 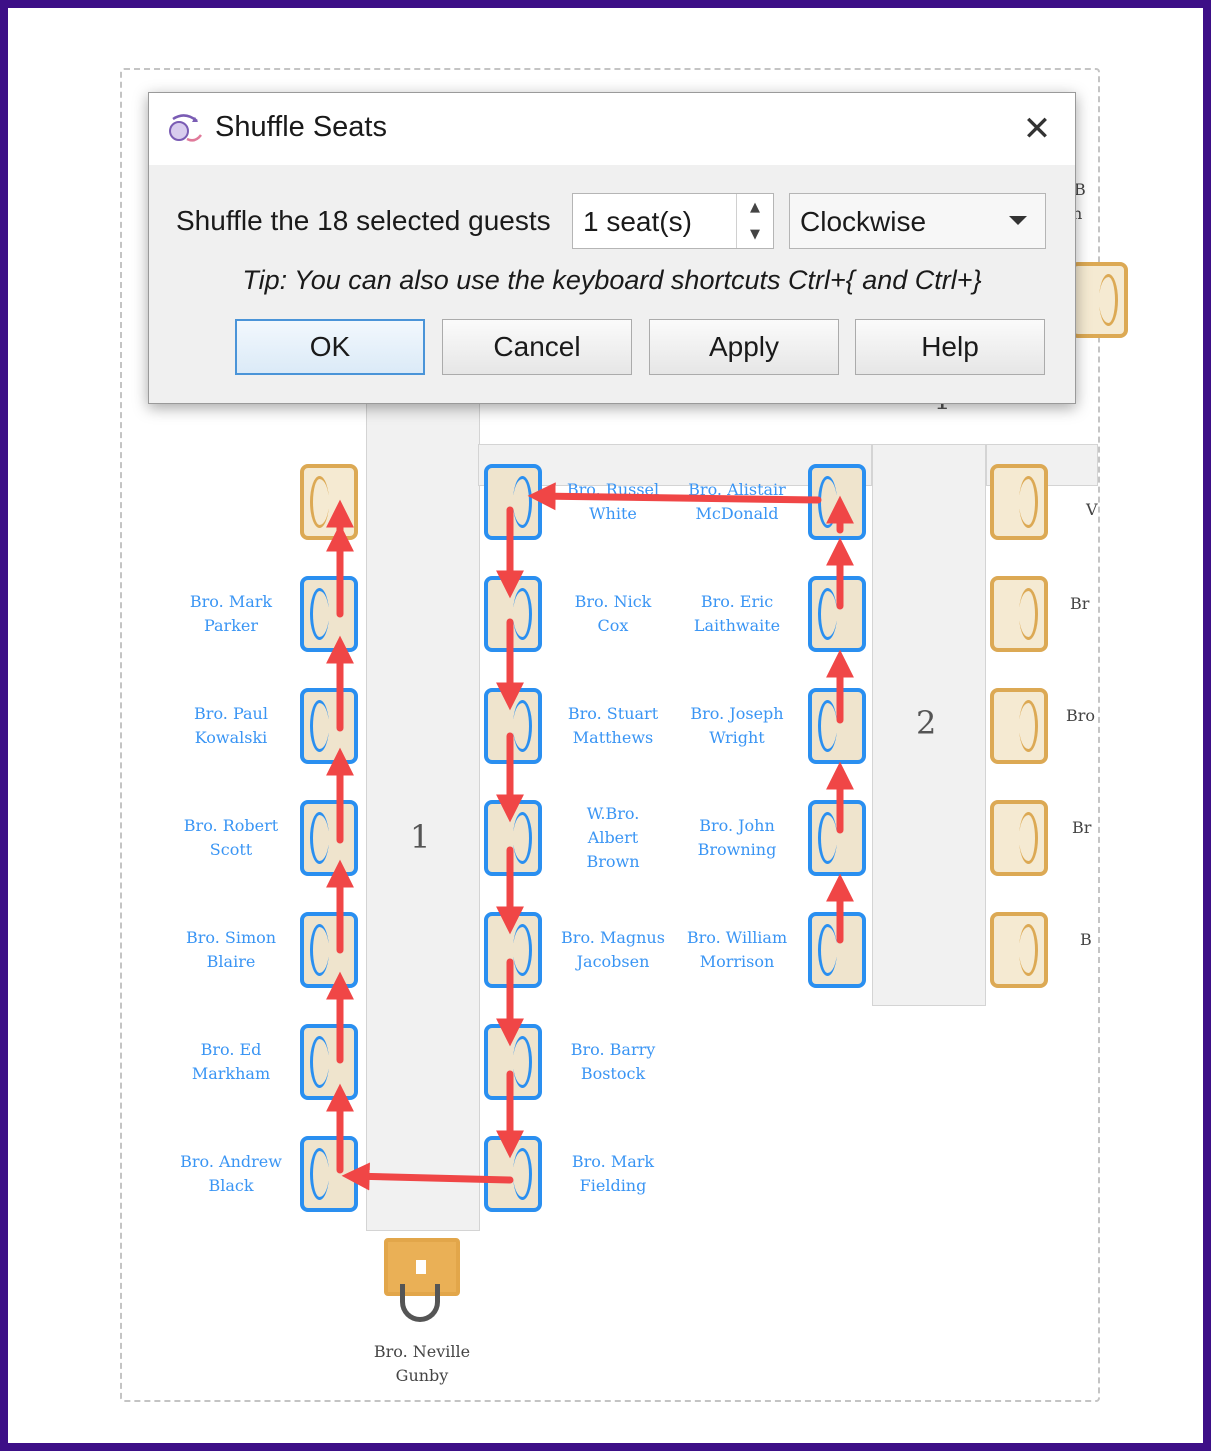 What do you see at coordinates (537, 347) in the screenshot?
I see `cancel-button: Cancel` at bounding box center [537, 347].